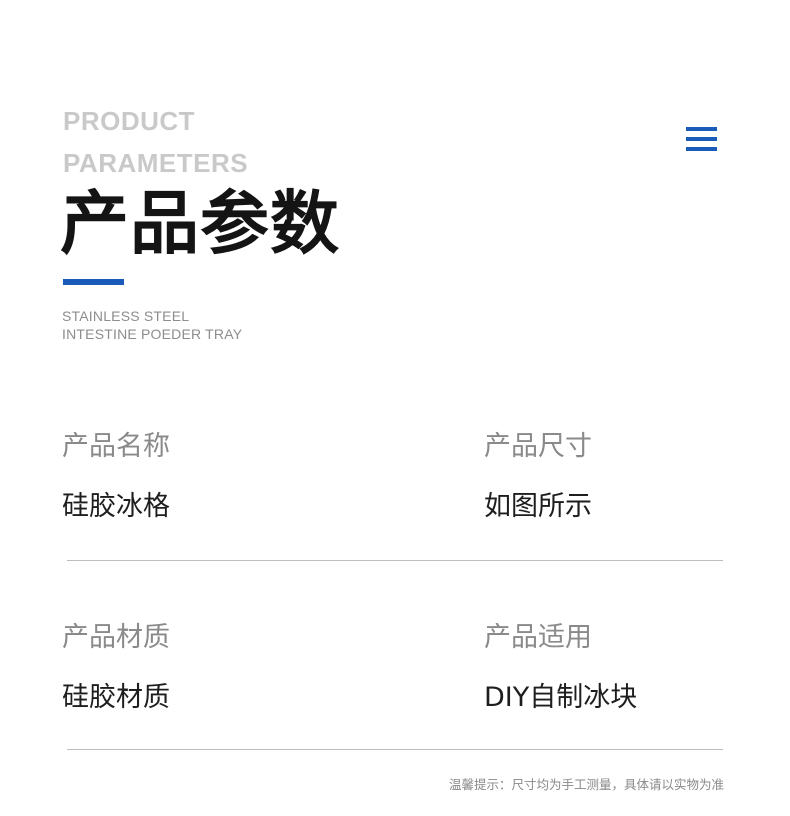  Describe the element at coordinates (129, 121) in the screenshot. I see `english-title-line-1: PRODUCT` at that location.